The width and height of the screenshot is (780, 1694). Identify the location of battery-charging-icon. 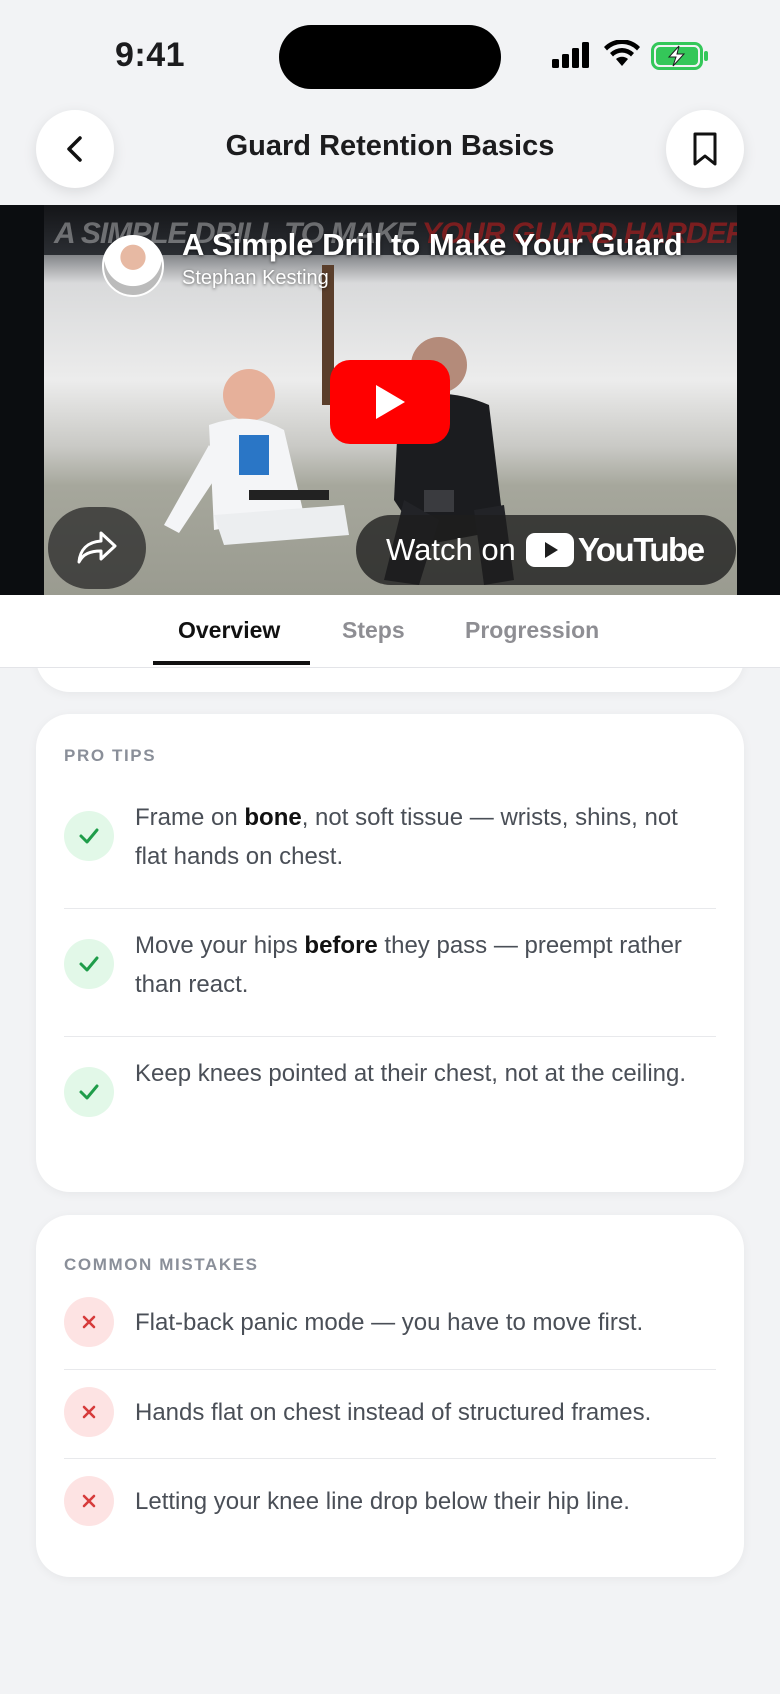
(679, 56).